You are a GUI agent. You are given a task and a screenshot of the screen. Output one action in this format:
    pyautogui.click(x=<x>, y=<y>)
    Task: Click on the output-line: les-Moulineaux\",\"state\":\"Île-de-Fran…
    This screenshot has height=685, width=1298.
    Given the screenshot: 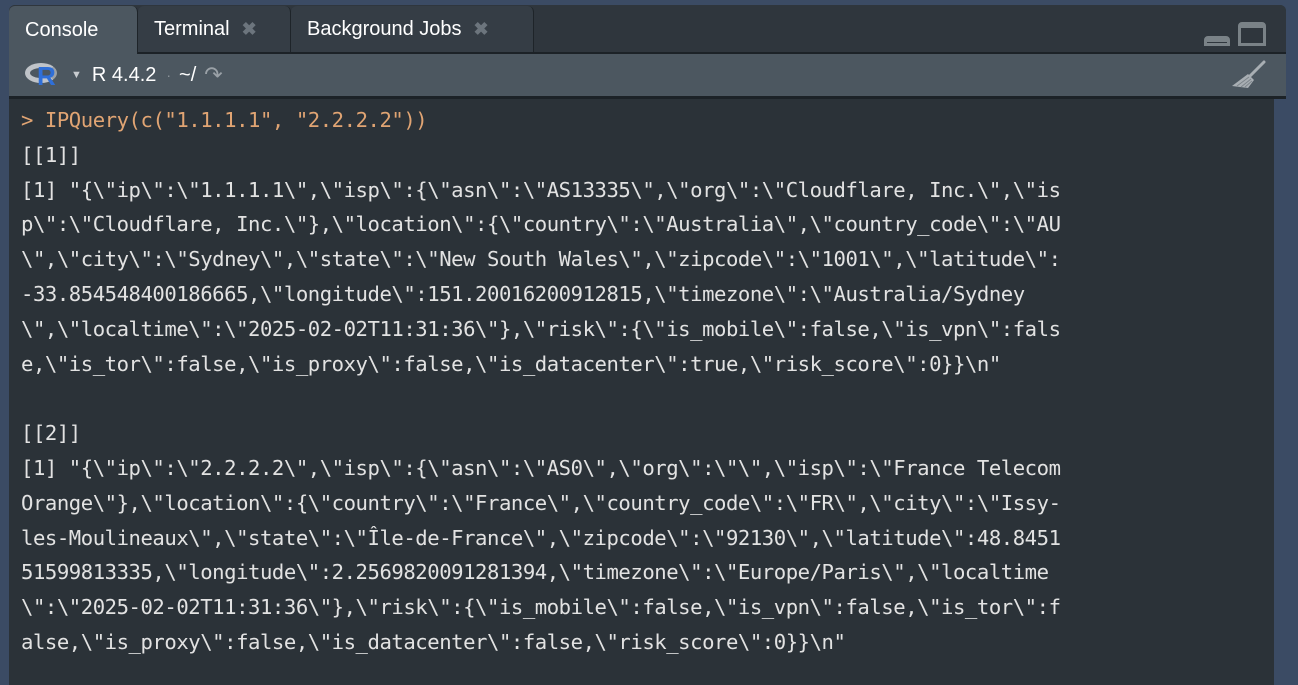 What is the action you would take?
    pyautogui.click(x=541, y=537)
    